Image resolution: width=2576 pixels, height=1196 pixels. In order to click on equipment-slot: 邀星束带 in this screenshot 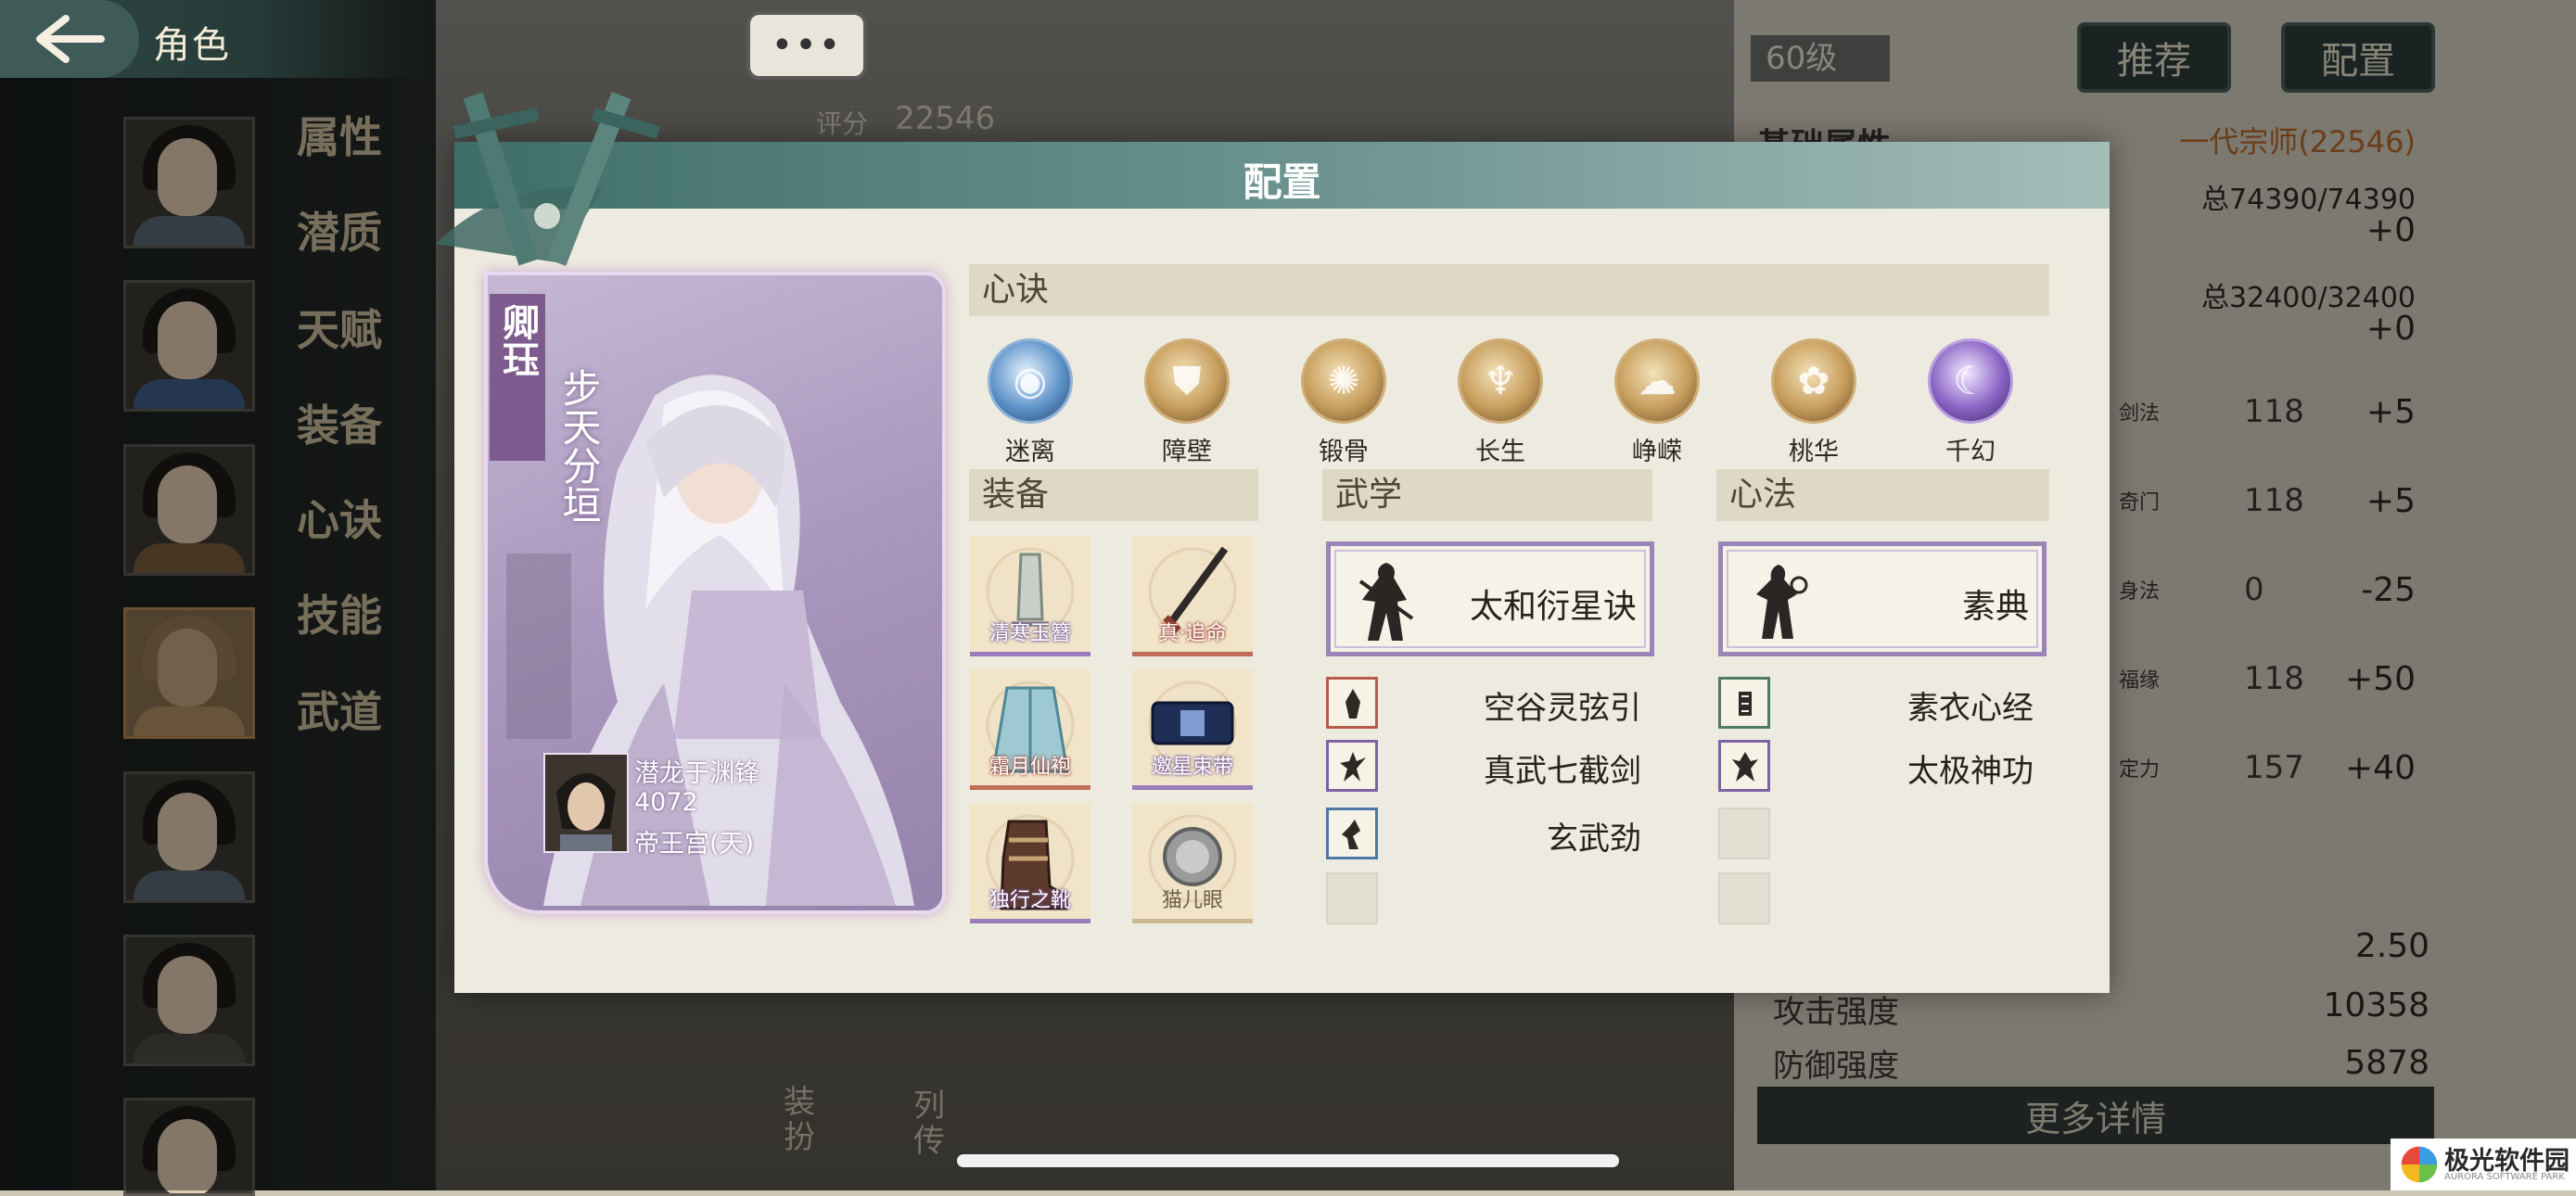, I will do `click(1192, 729)`.